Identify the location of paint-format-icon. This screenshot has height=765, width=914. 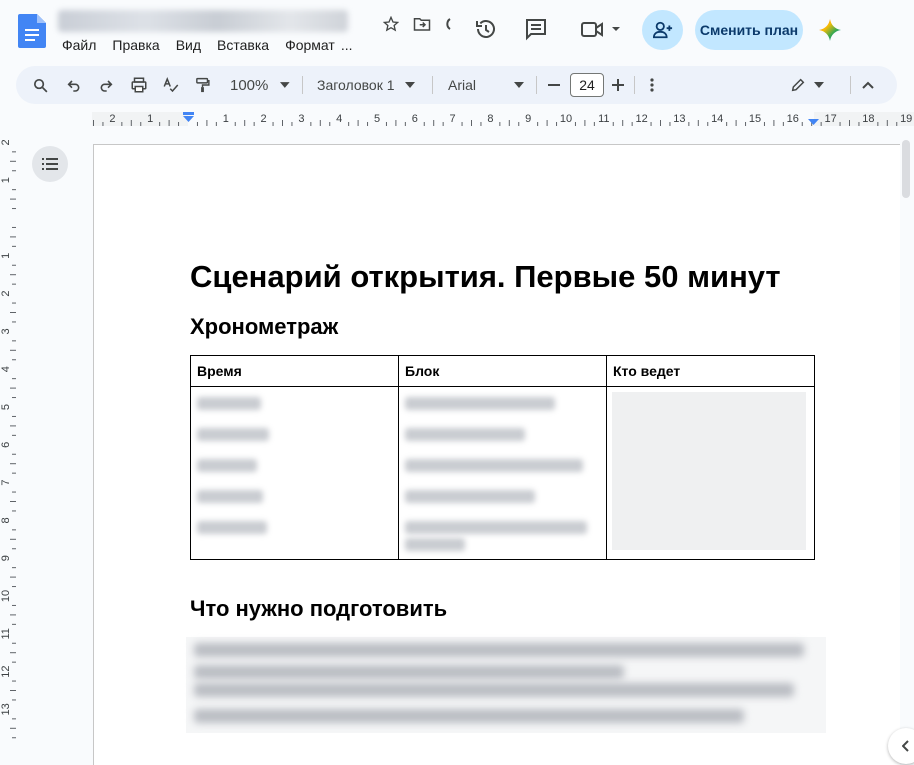
(204, 85).